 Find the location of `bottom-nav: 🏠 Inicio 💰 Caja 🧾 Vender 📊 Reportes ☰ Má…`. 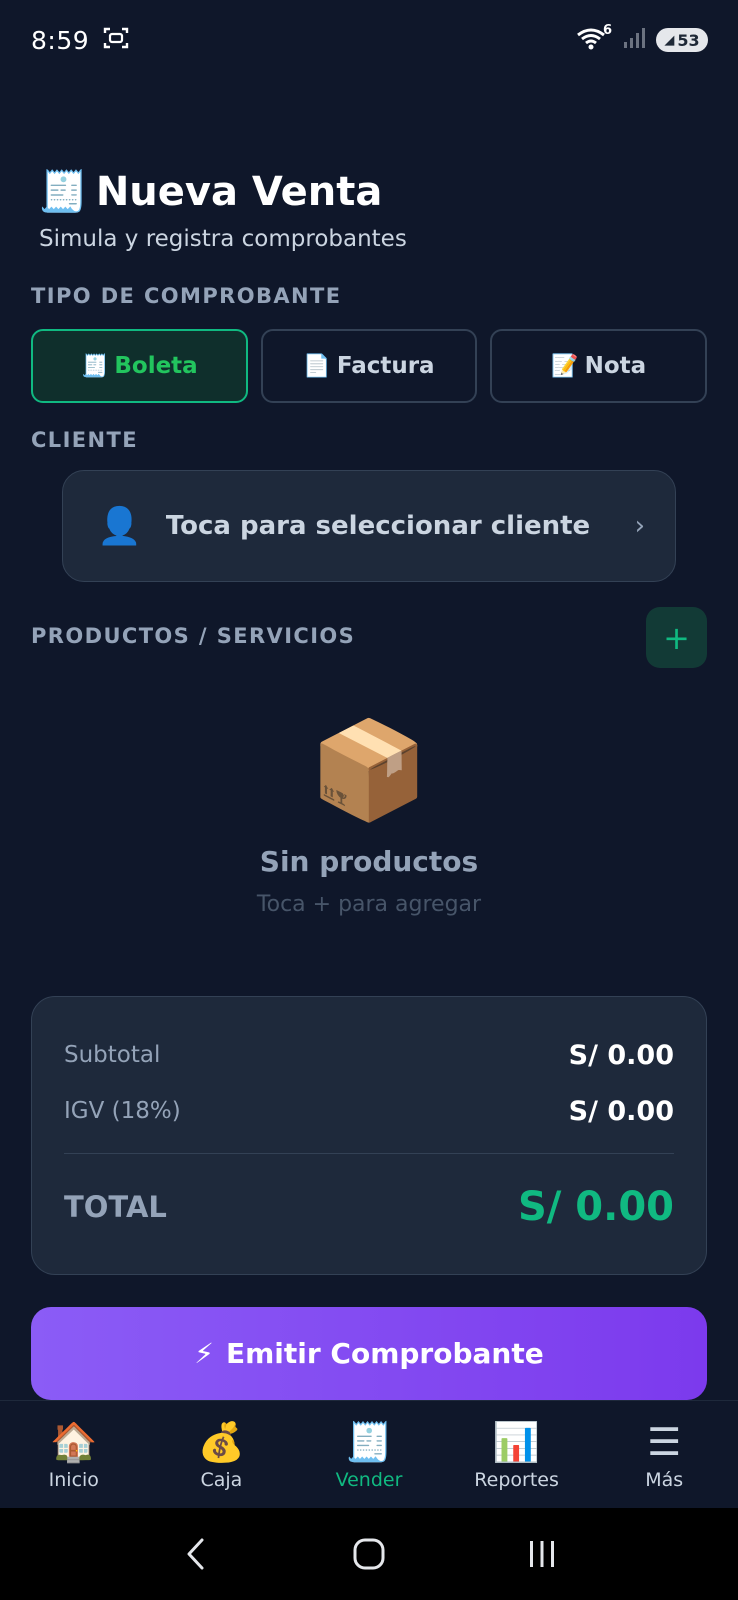

bottom-nav: 🏠 Inicio 💰 Caja 🧾 Vender 📊 Reportes ☰ Má… is located at coordinates (369, 1454).